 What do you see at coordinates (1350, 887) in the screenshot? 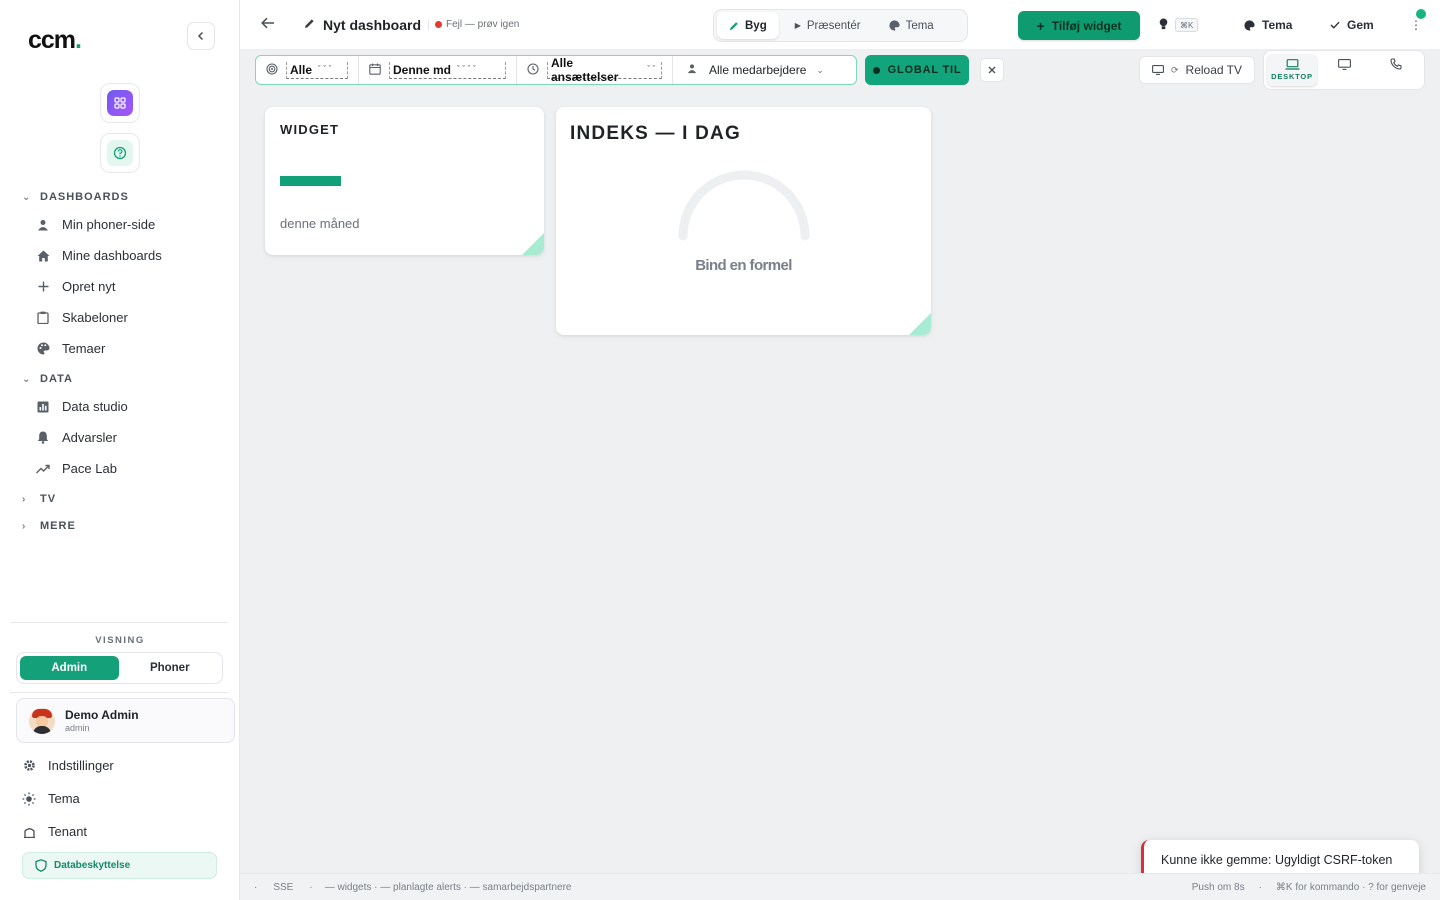
I see `keyboard-hints: ⌘K for kommando · ? for genveje` at bounding box center [1350, 887].